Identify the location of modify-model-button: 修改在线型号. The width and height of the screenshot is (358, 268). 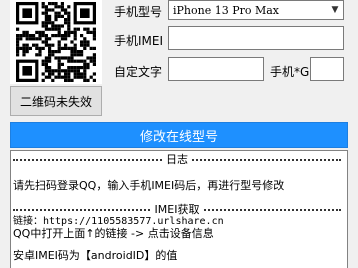
(179, 135).